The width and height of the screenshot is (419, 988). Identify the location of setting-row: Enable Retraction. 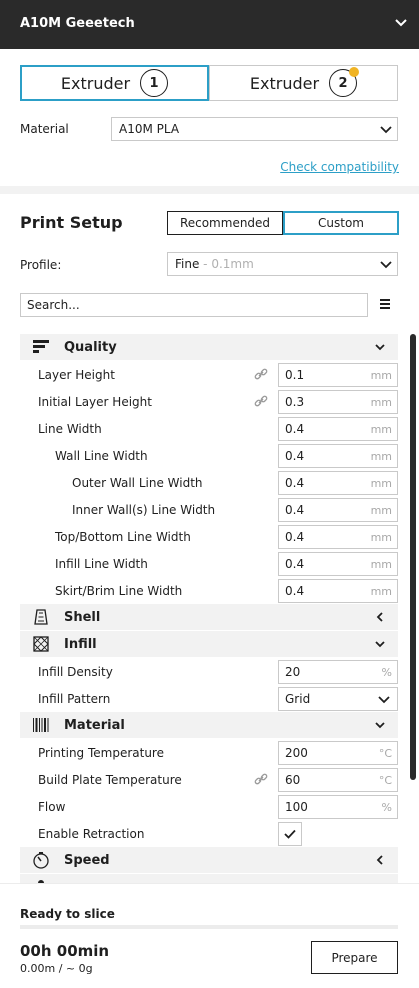
(209, 833).